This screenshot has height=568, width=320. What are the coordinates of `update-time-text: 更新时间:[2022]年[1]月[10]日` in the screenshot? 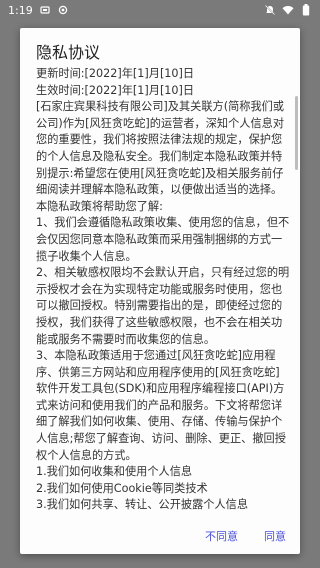 It's located at (115, 73).